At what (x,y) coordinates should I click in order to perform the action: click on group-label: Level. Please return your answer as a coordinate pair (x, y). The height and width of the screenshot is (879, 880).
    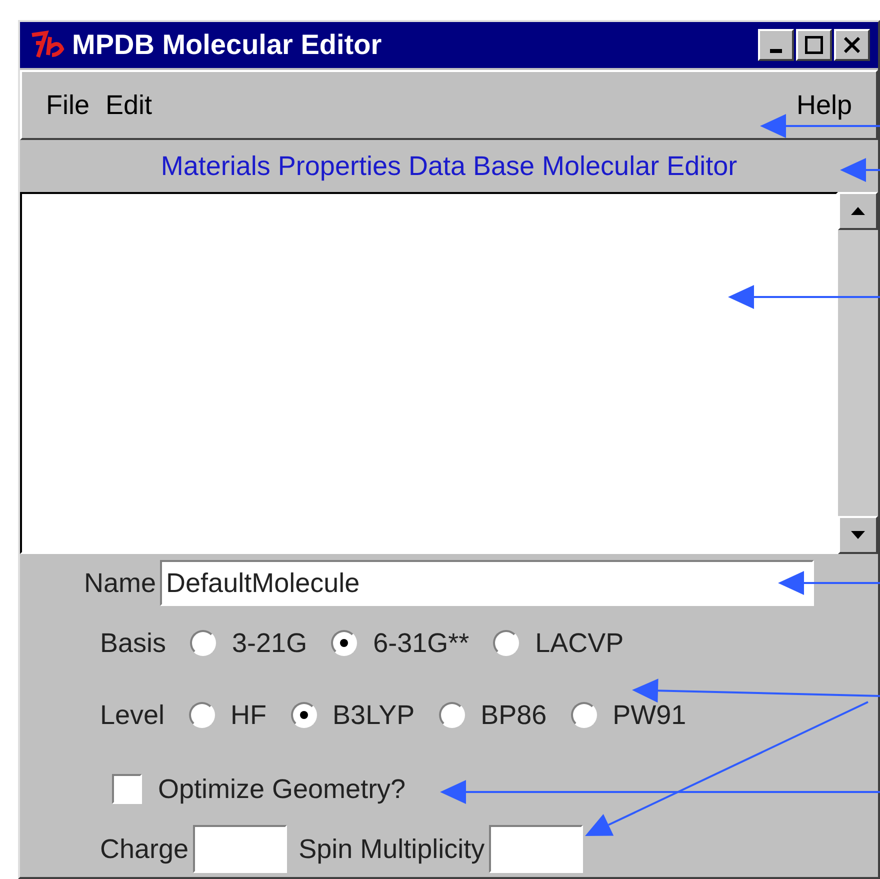
    Looking at the image, I should click on (132, 715).